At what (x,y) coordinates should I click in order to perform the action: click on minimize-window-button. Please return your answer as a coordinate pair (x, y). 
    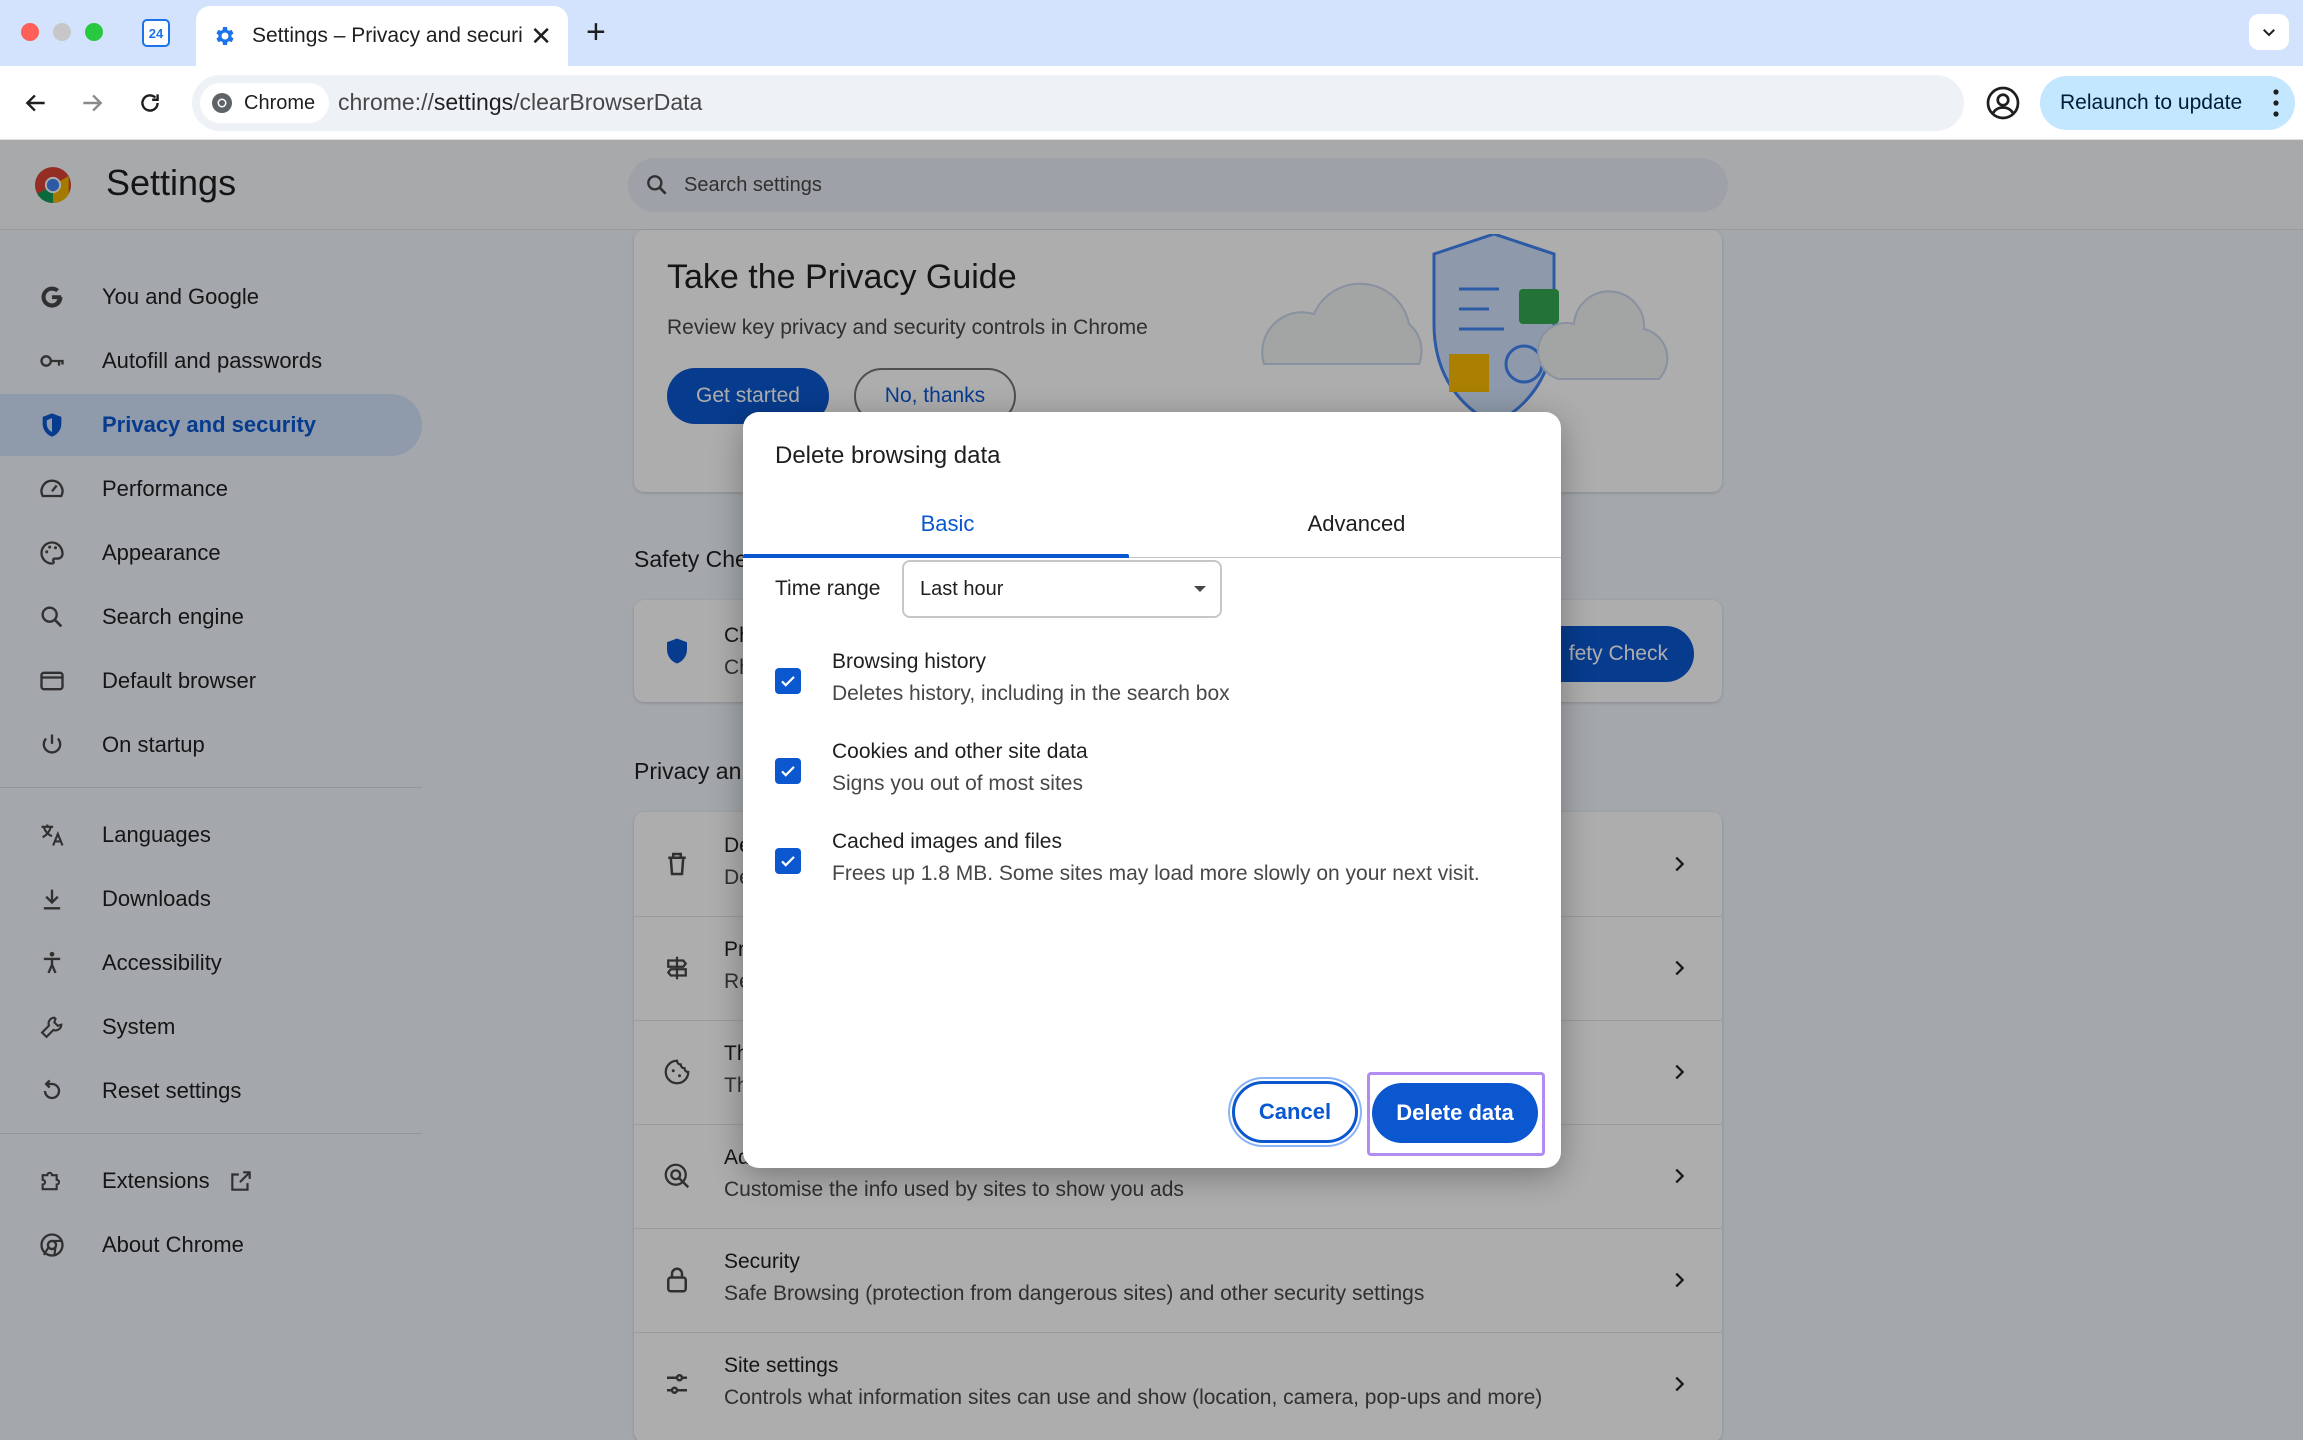
    Looking at the image, I should click on (62, 32).